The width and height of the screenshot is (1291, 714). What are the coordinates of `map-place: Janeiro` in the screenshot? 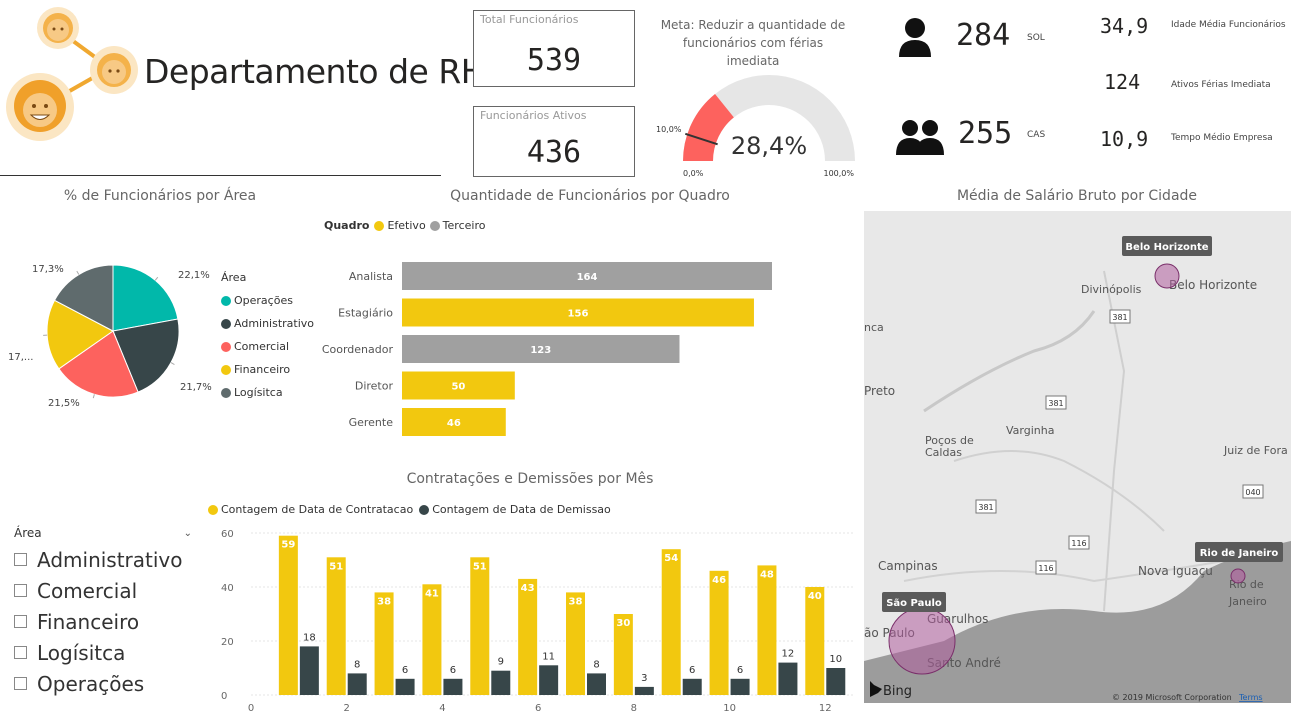 It's located at (1247, 601).